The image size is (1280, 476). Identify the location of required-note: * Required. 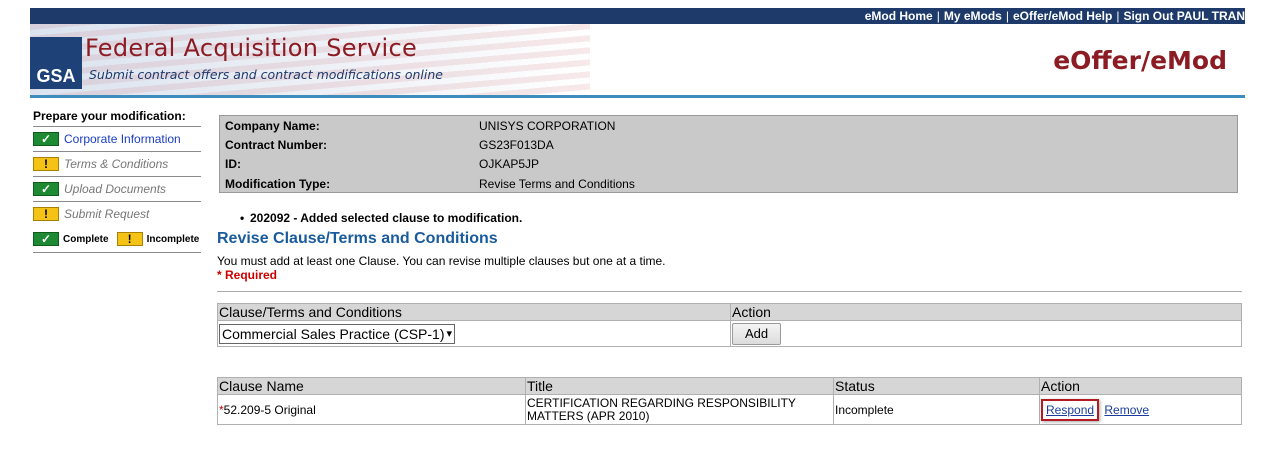
(247, 275).